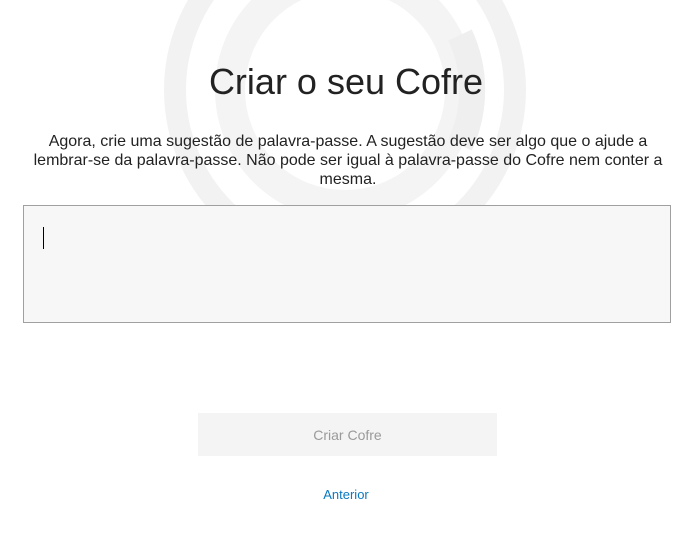 The height and width of the screenshot is (542, 692). I want to click on page-title: Criar o seu Cofre, so click(346, 81).